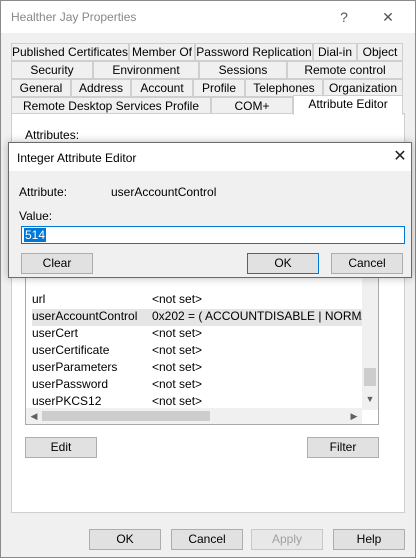 This screenshot has height=558, width=416. Describe the element at coordinates (101, 88) in the screenshot. I see `tab-address: Address` at that location.